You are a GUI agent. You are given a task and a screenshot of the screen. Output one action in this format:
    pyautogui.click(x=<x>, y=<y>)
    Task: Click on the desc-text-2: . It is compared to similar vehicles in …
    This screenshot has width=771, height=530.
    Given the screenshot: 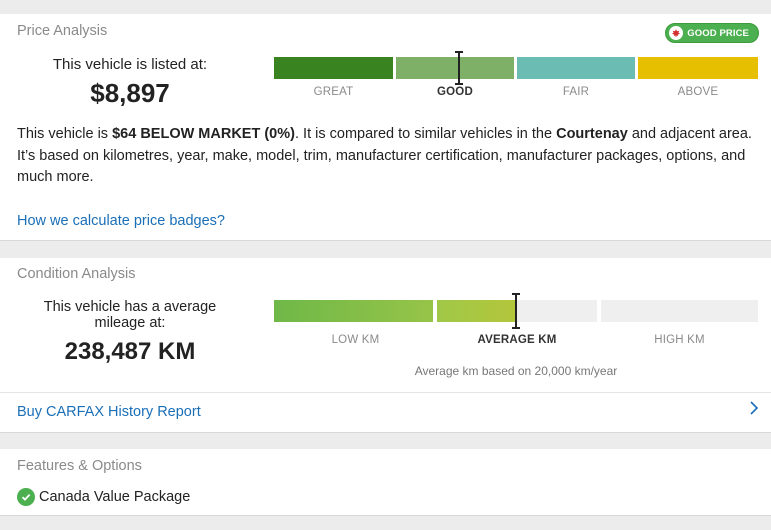 What is the action you would take?
    pyautogui.click(x=425, y=134)
    